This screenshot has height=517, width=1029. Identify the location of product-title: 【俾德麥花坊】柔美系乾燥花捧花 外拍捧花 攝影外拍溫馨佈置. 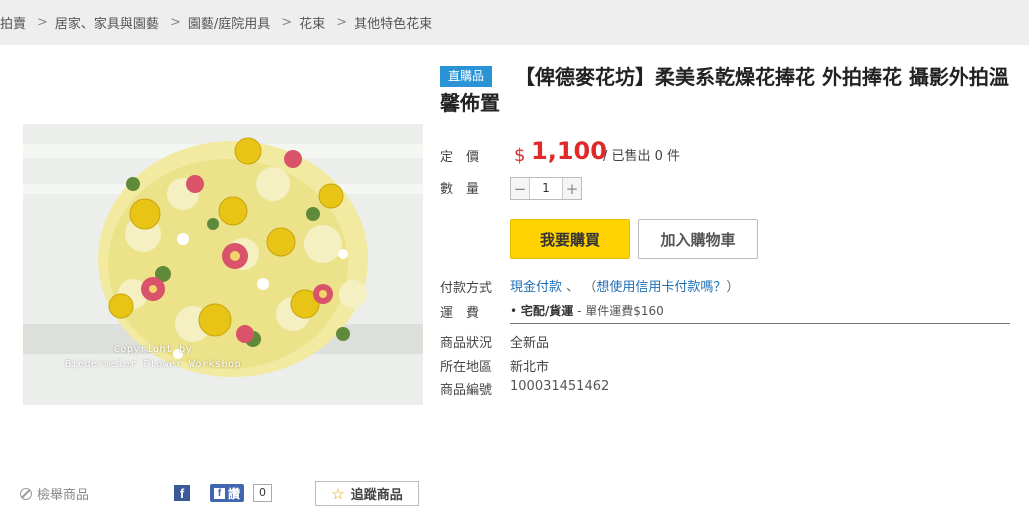
(724, 90).